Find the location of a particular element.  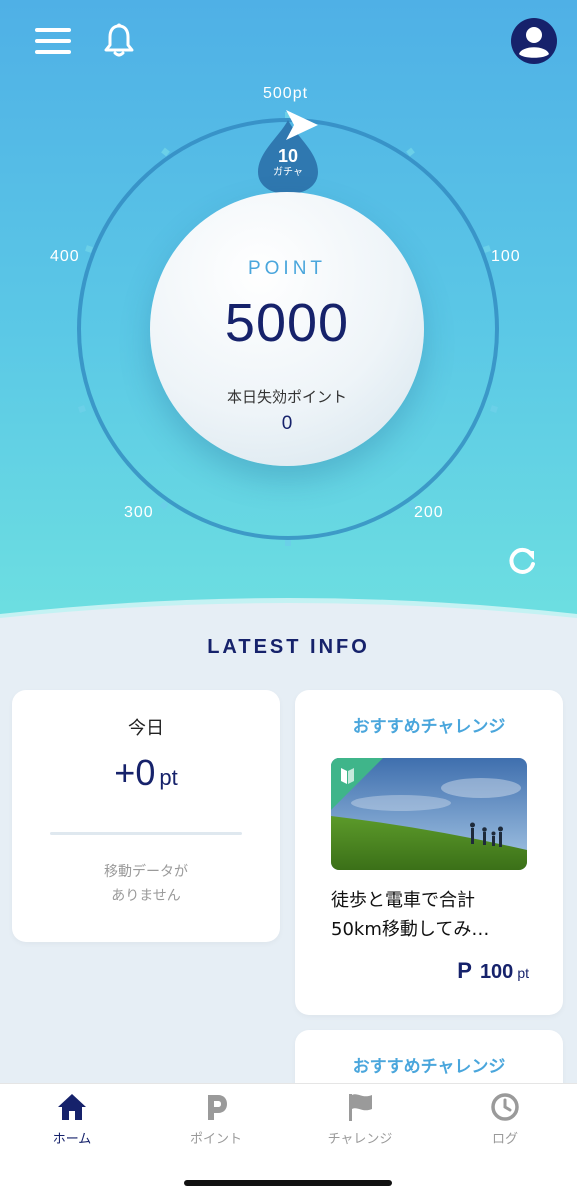

challenge-reward: P 100 pt is located at coordinates (493, 971).